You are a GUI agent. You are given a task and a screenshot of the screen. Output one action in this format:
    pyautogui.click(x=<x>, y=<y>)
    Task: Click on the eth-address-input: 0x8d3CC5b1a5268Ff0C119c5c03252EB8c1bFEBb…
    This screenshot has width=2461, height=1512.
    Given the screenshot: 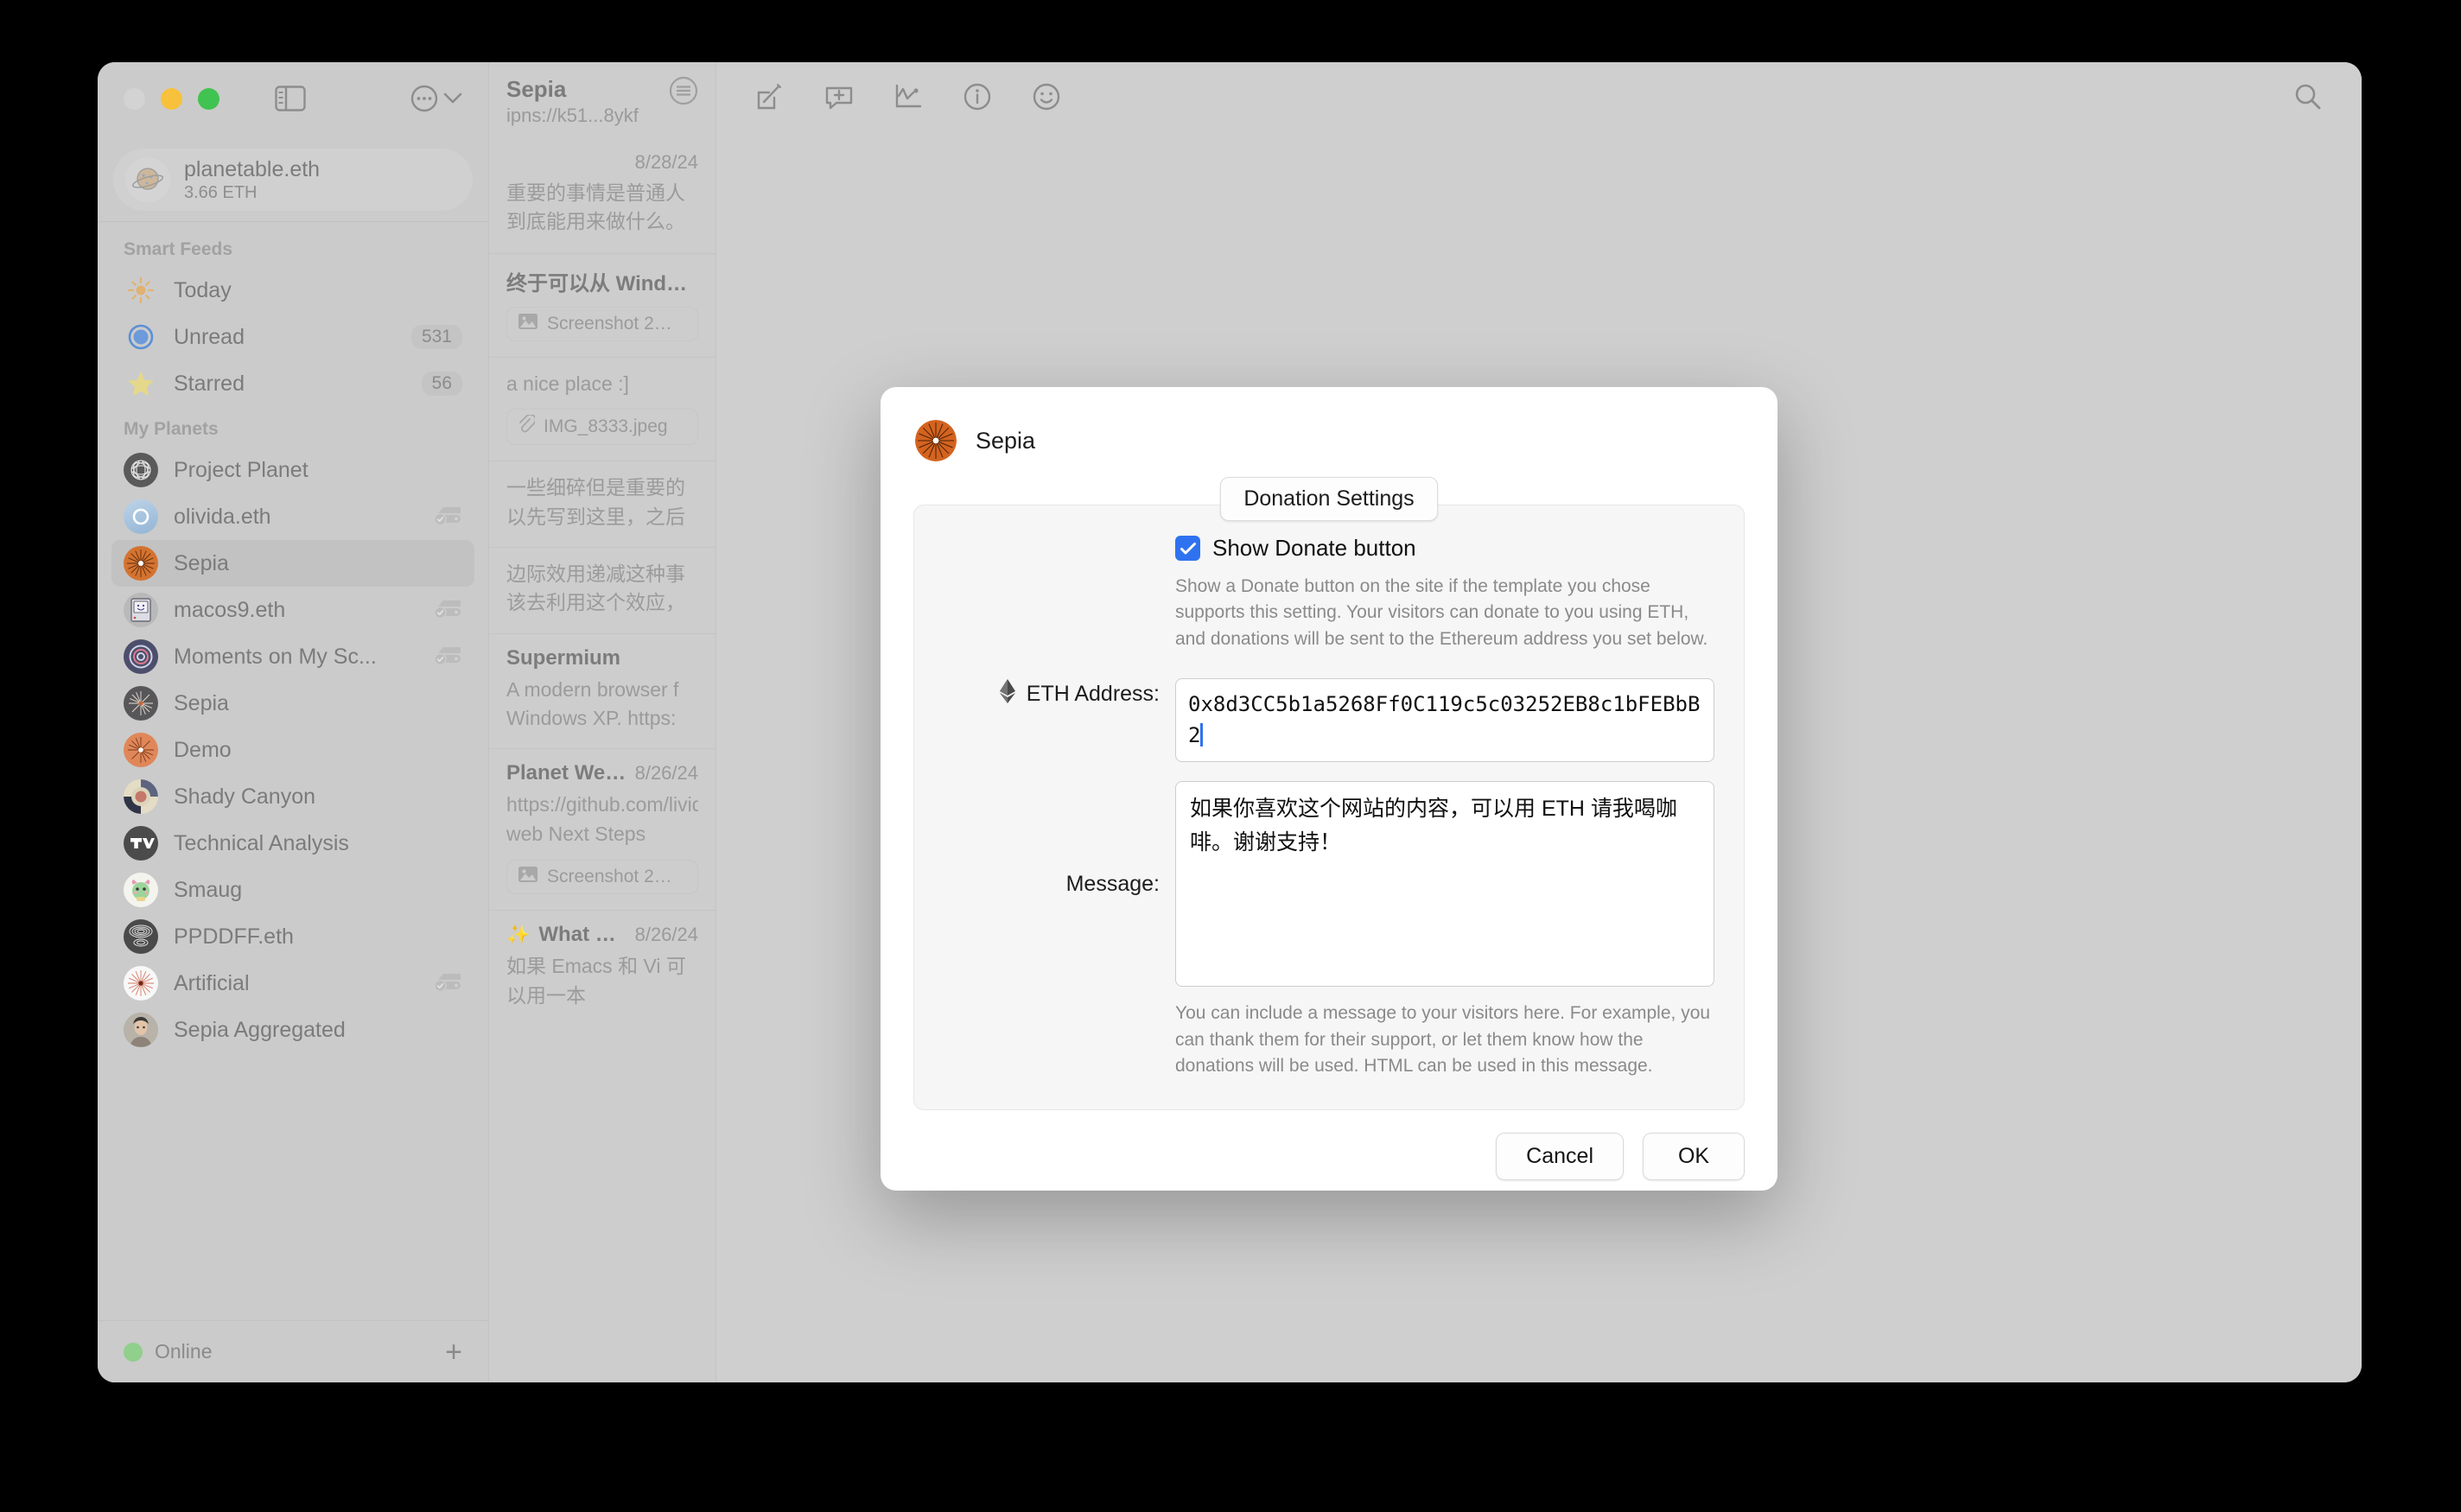 What is the action you would take?
    pyautogui.click(x=1444, y=720)
    